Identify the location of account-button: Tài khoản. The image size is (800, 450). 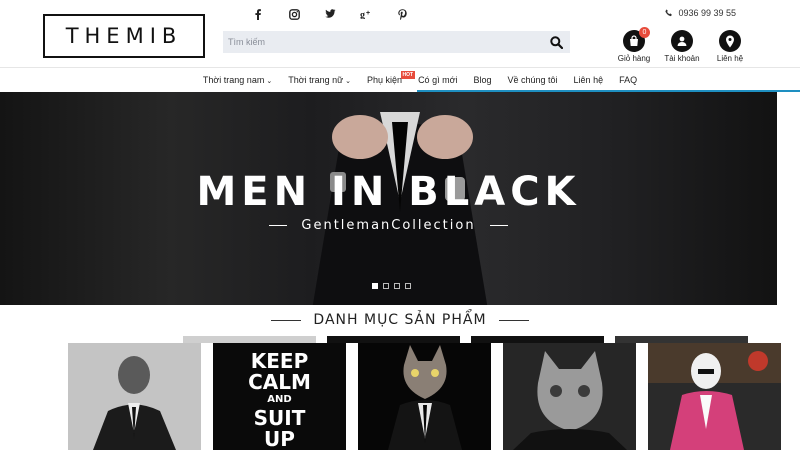
(682, 46).